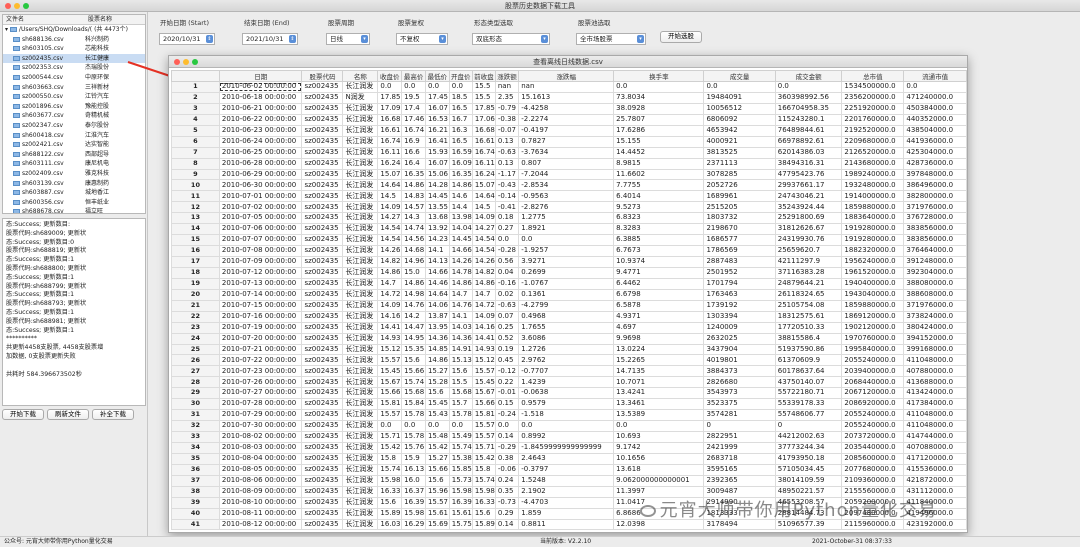 The width and height of the screenshot is (1080, 547). What do you see at coordinates (195, 174) in the screenshot?
I see `row-number: 9` at bounding box center [195, 174].